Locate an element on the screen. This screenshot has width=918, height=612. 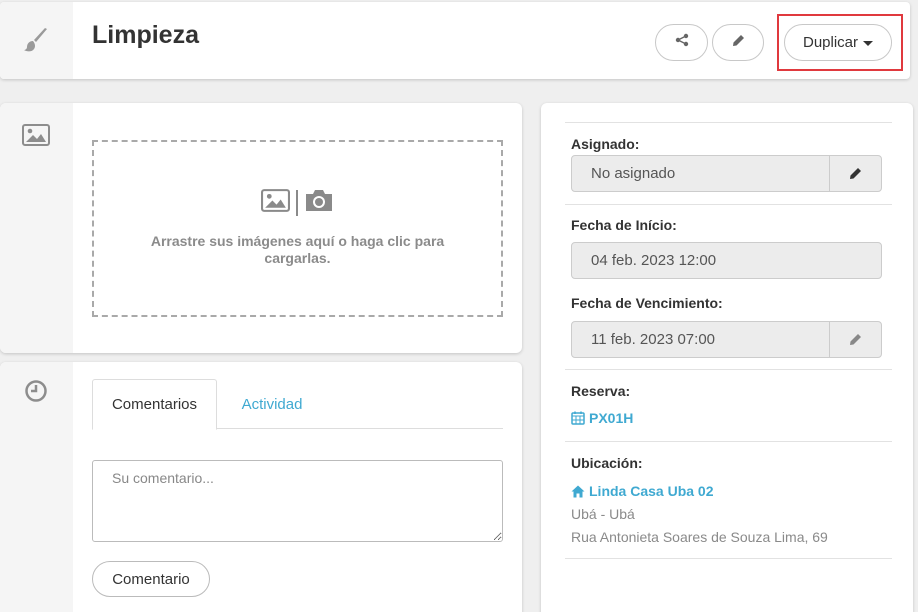
property-name: Linda Casa Uba 02 is located at coordinates (651, 491).